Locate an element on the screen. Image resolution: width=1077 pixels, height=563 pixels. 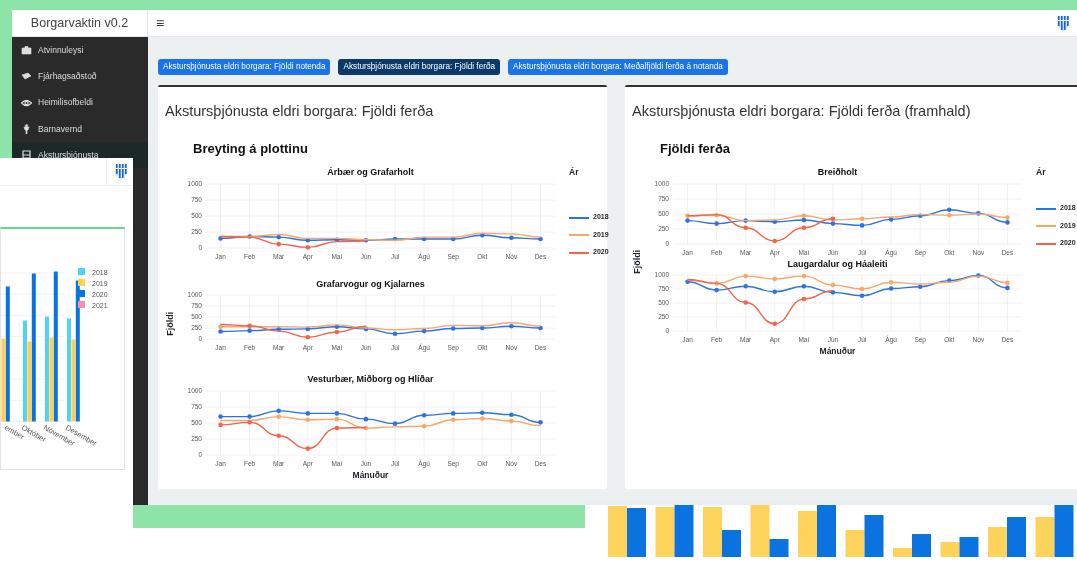
chart-title: Árbær og Grafarholt is located at coordinates (370, 173).